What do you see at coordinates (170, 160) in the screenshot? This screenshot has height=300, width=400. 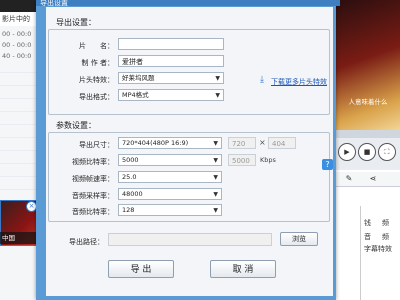 I see `video-bitrate-select: 5000 ▼` at bounding box center [170, 160].